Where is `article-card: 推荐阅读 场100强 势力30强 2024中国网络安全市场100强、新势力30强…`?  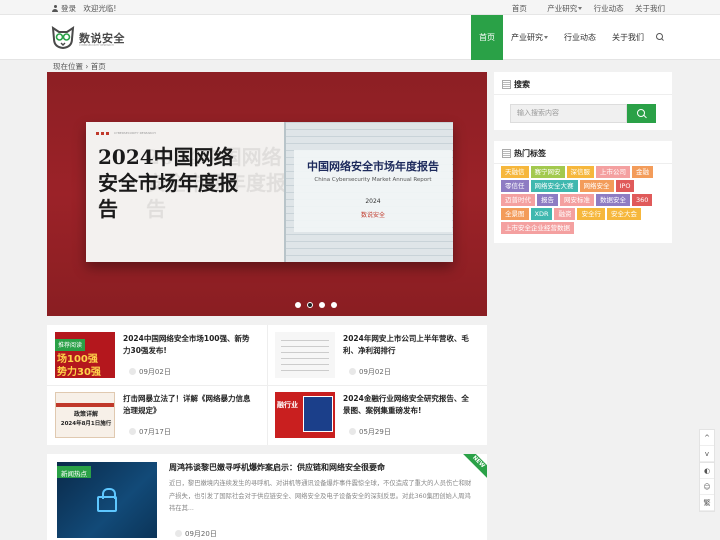 article-card: 推荐阅读 场100强 势力30强 2024中国网络安全市场100强、新势力30强… is located at coordinates (157, 355).